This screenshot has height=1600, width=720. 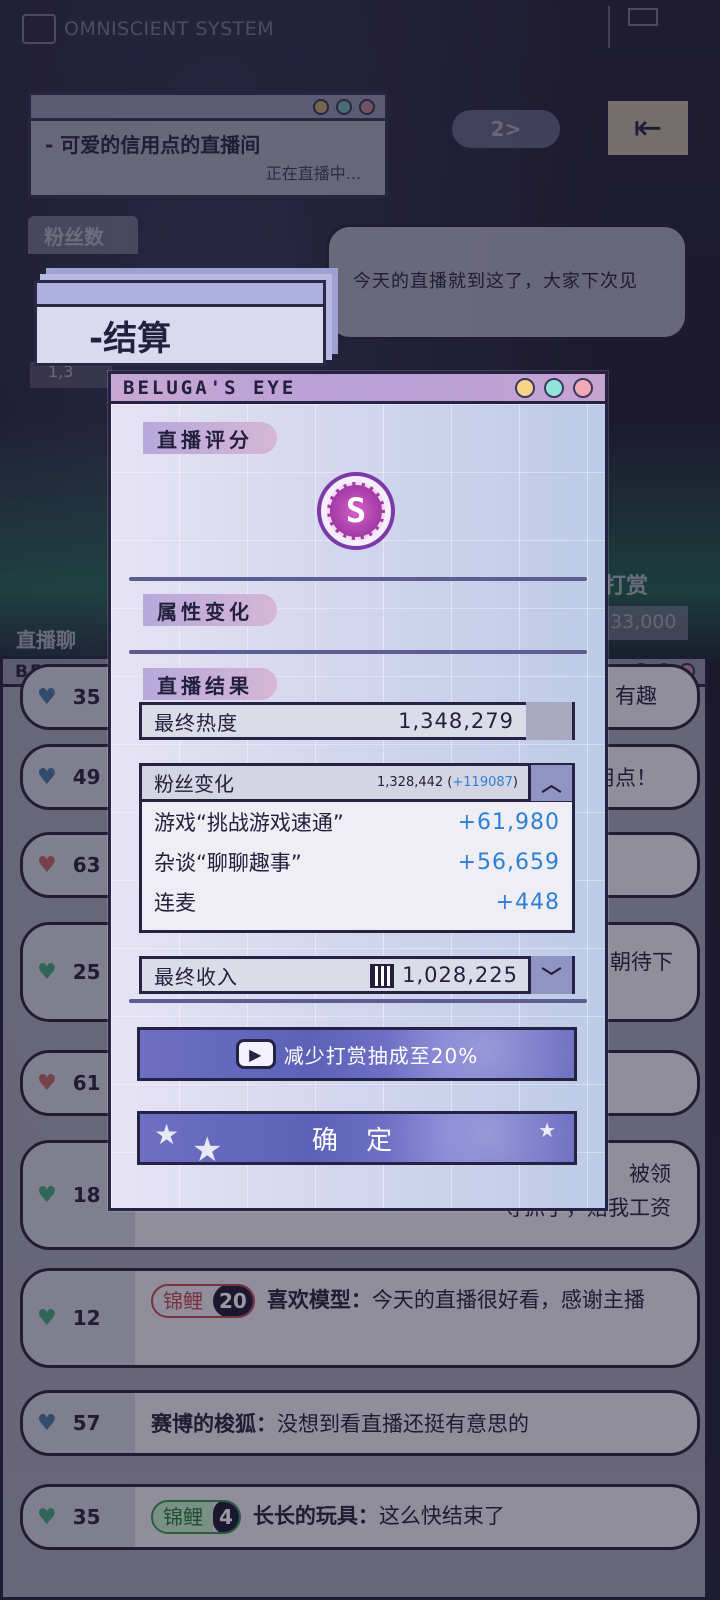 I want to click on settlement-label: -结算, so click(x=130, y=339).